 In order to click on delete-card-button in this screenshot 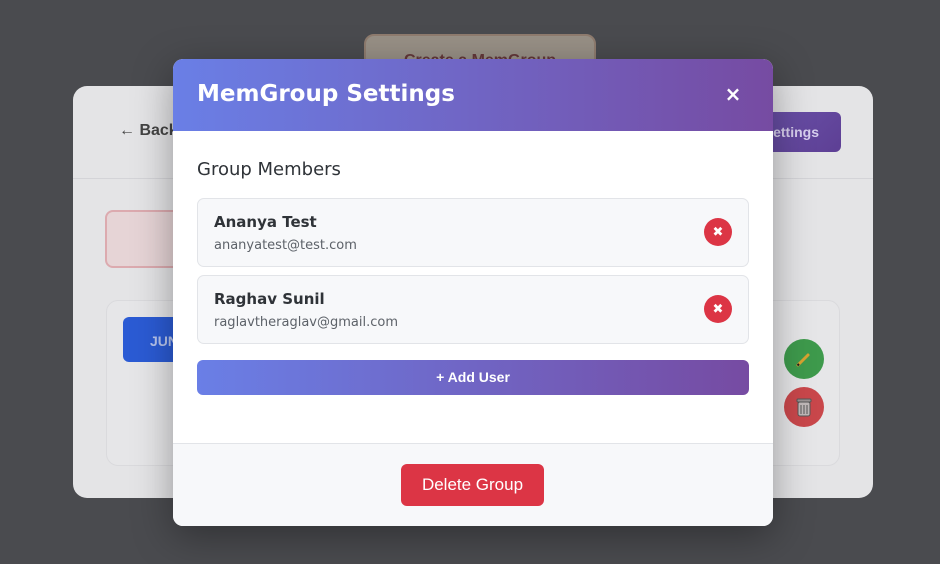, I will do `click(804, 407)`.